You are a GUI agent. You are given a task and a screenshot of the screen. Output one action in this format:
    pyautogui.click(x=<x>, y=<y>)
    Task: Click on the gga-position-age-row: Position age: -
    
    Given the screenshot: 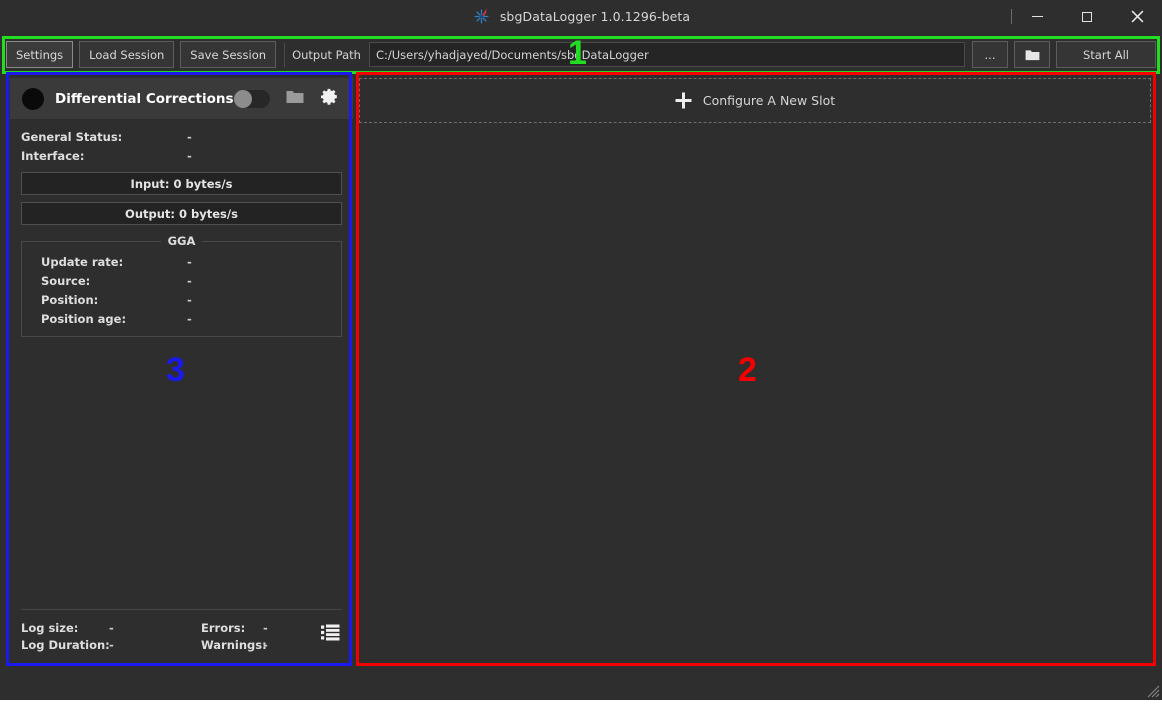 What is the action you would take?
    pyautogui.click(x=181, y=318)
    